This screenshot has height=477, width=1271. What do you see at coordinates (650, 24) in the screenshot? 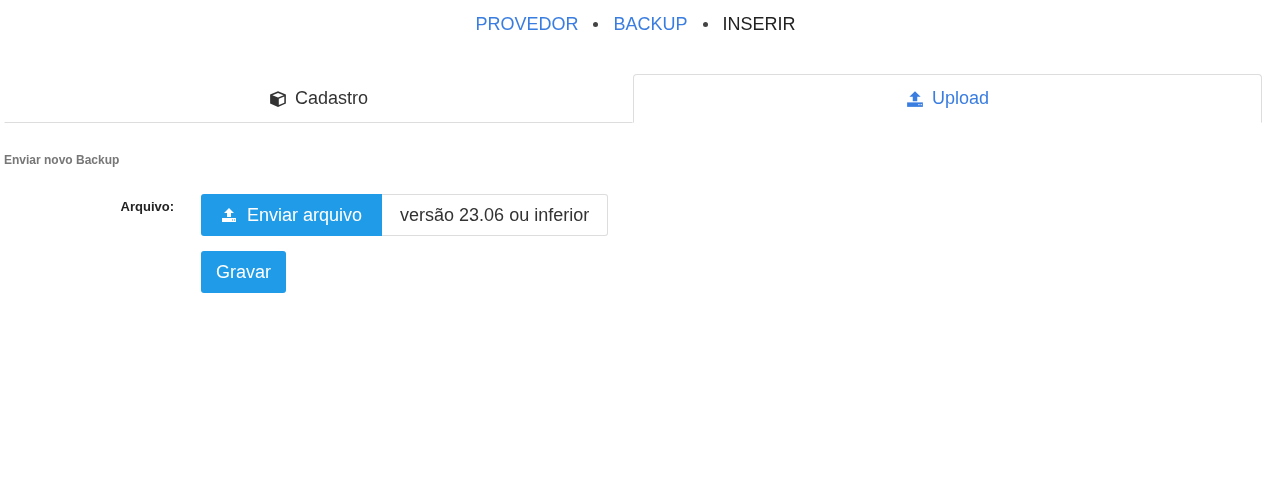
I see `breadcrumb-link: BACKUP` at bounding box center [650, 24].